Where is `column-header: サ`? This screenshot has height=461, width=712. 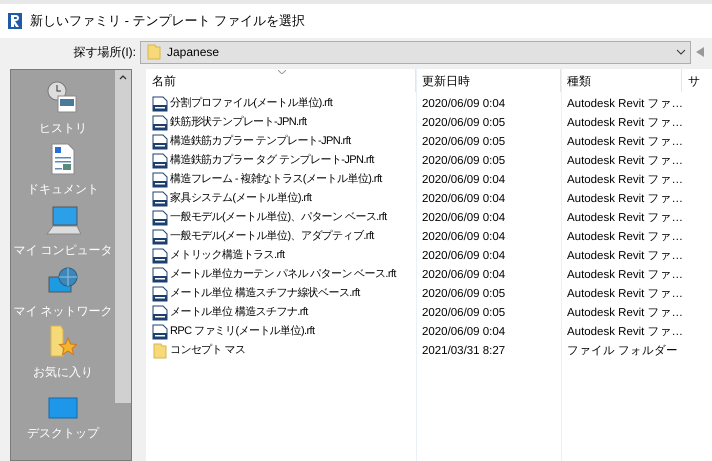 column-header: サ is located at coordinates (694, 81).